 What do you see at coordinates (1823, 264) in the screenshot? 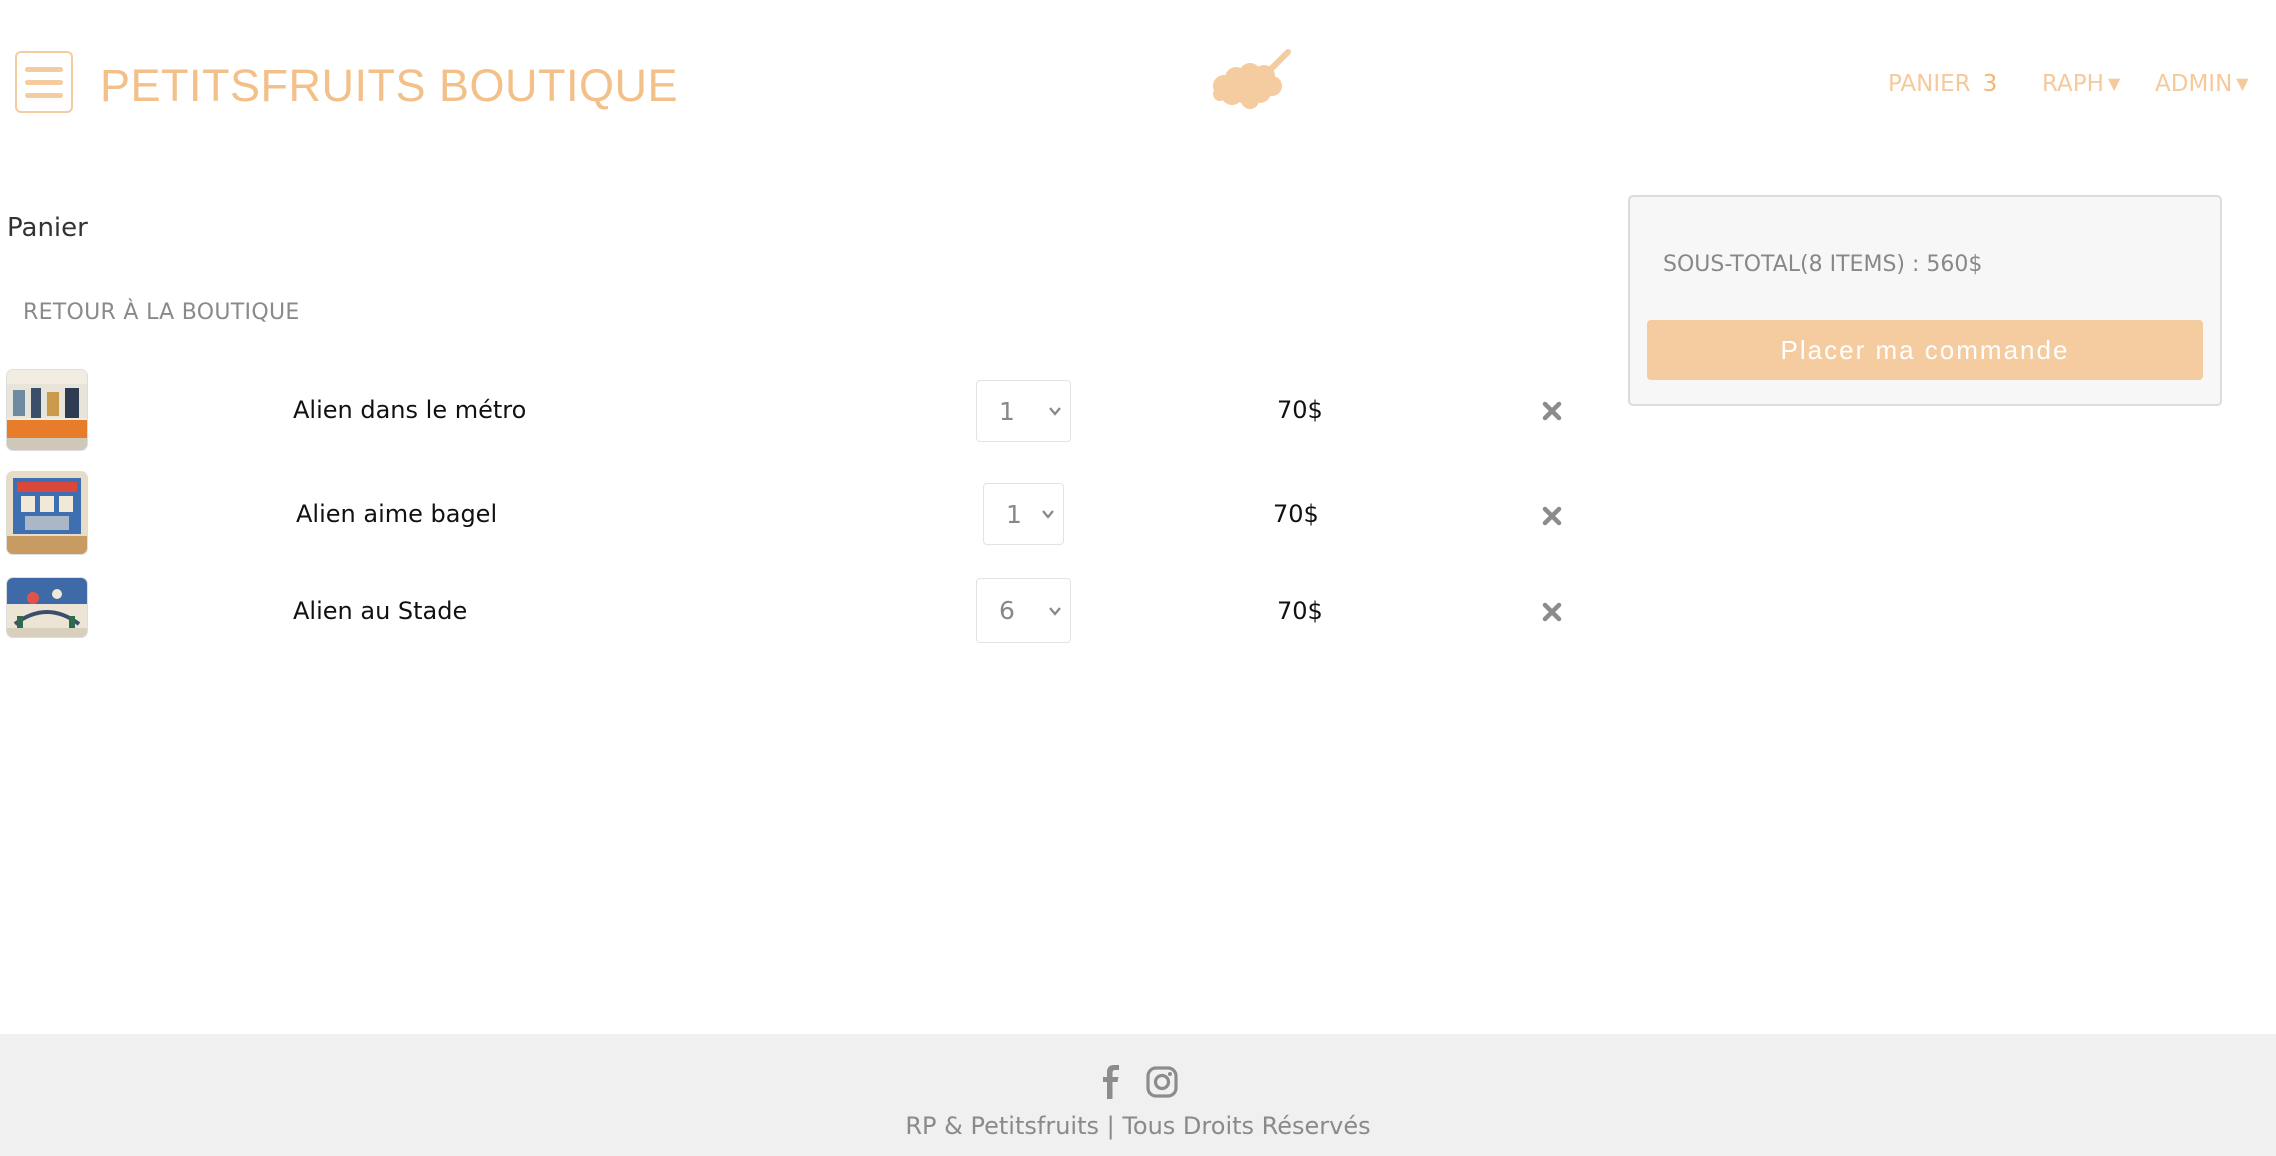
I see `subtotal-text: SOUS-TOTAL(8 ITEMS) : 560$` at bounding box center [1823, 264].